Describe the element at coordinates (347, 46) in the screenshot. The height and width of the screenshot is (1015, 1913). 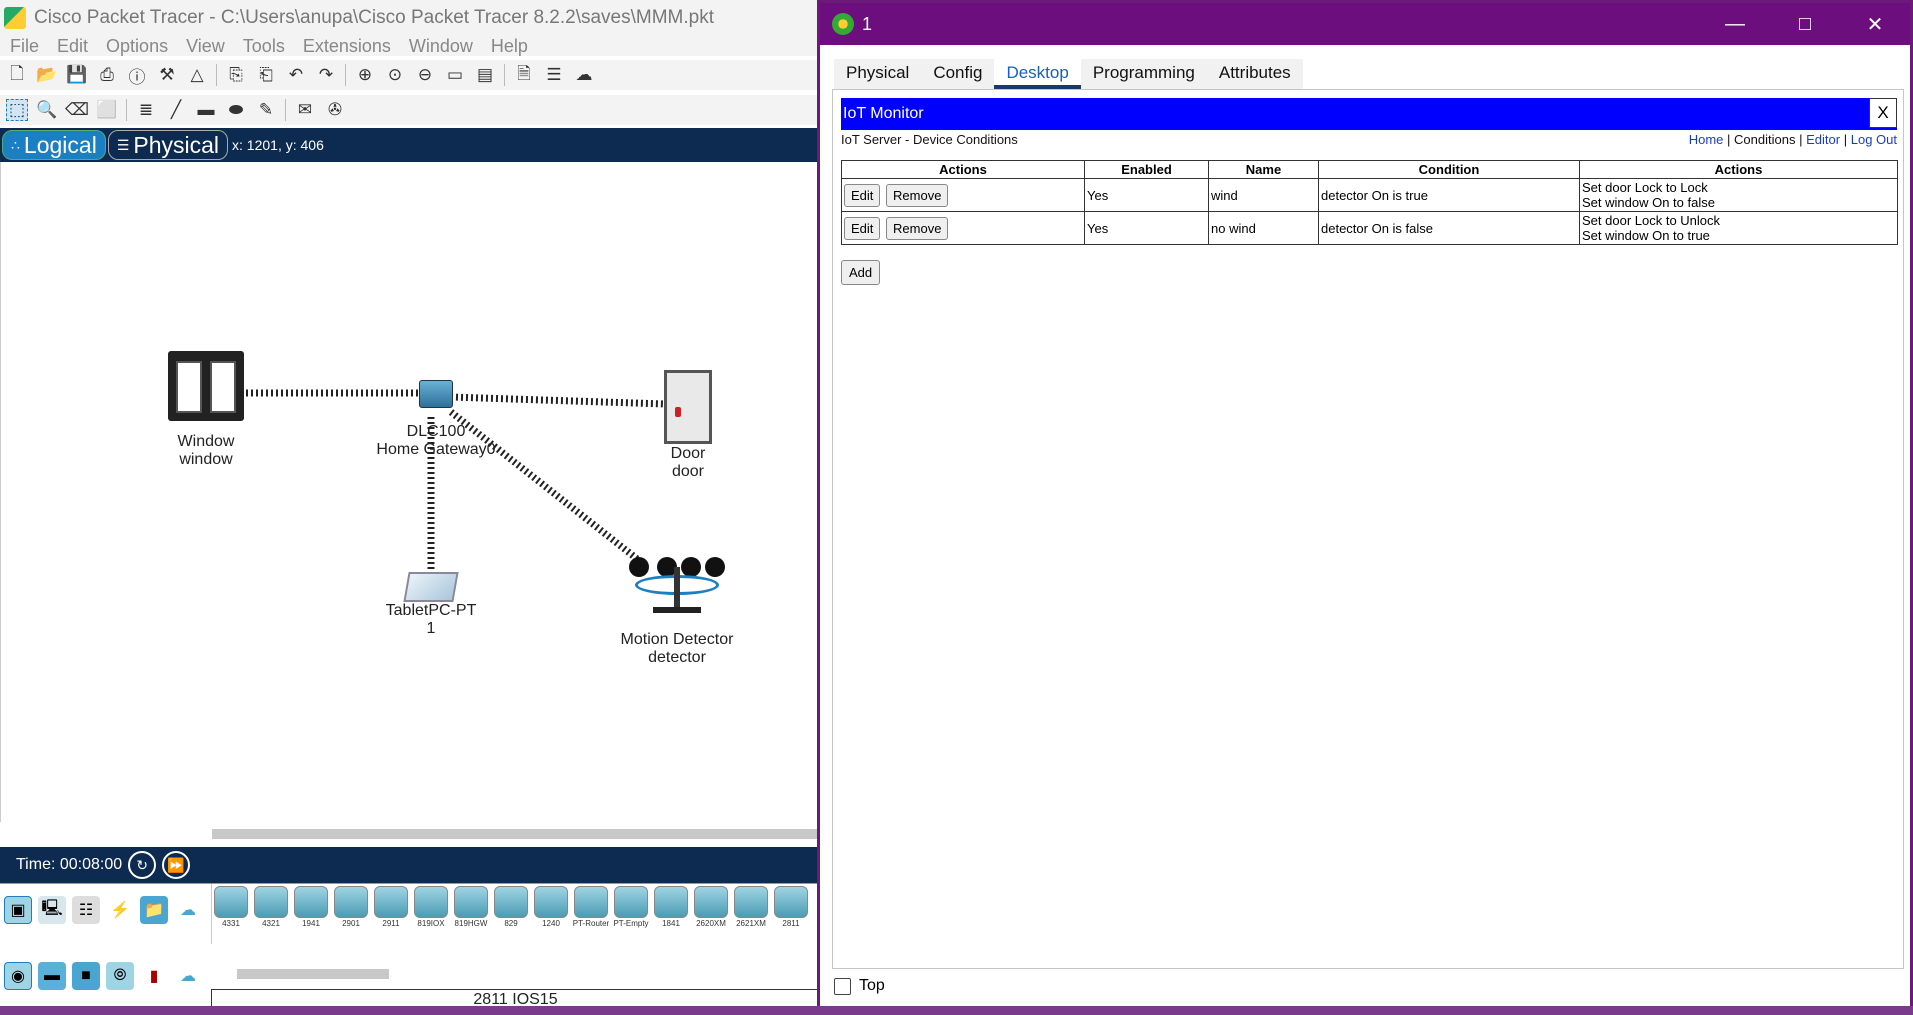
I see `menu-extensions: Extensions` at that location.